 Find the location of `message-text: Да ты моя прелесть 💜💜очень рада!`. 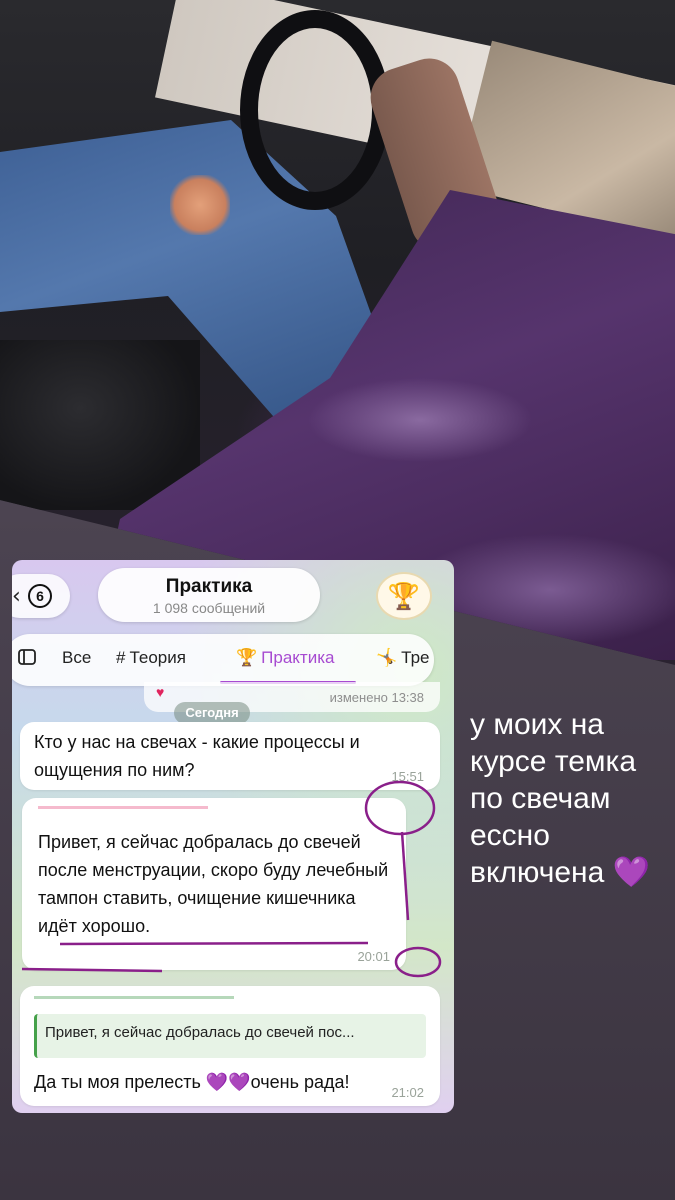

message-text: Да ты моя прелесть 💜💜очень рада! is located at coordinates (192, 1082).